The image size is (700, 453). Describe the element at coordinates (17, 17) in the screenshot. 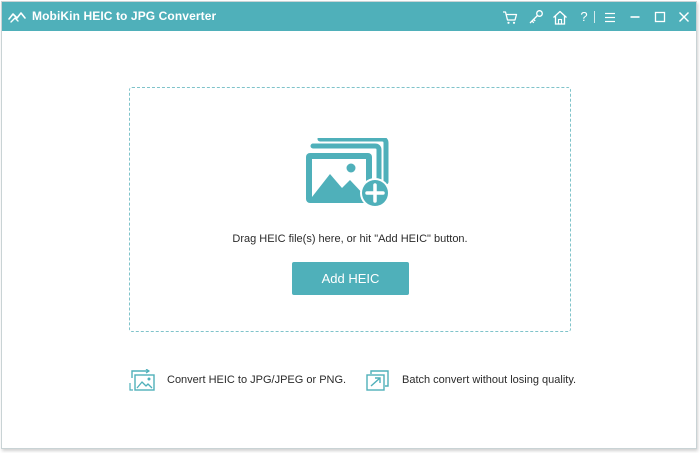

I see `app-logo-icon` at that location.